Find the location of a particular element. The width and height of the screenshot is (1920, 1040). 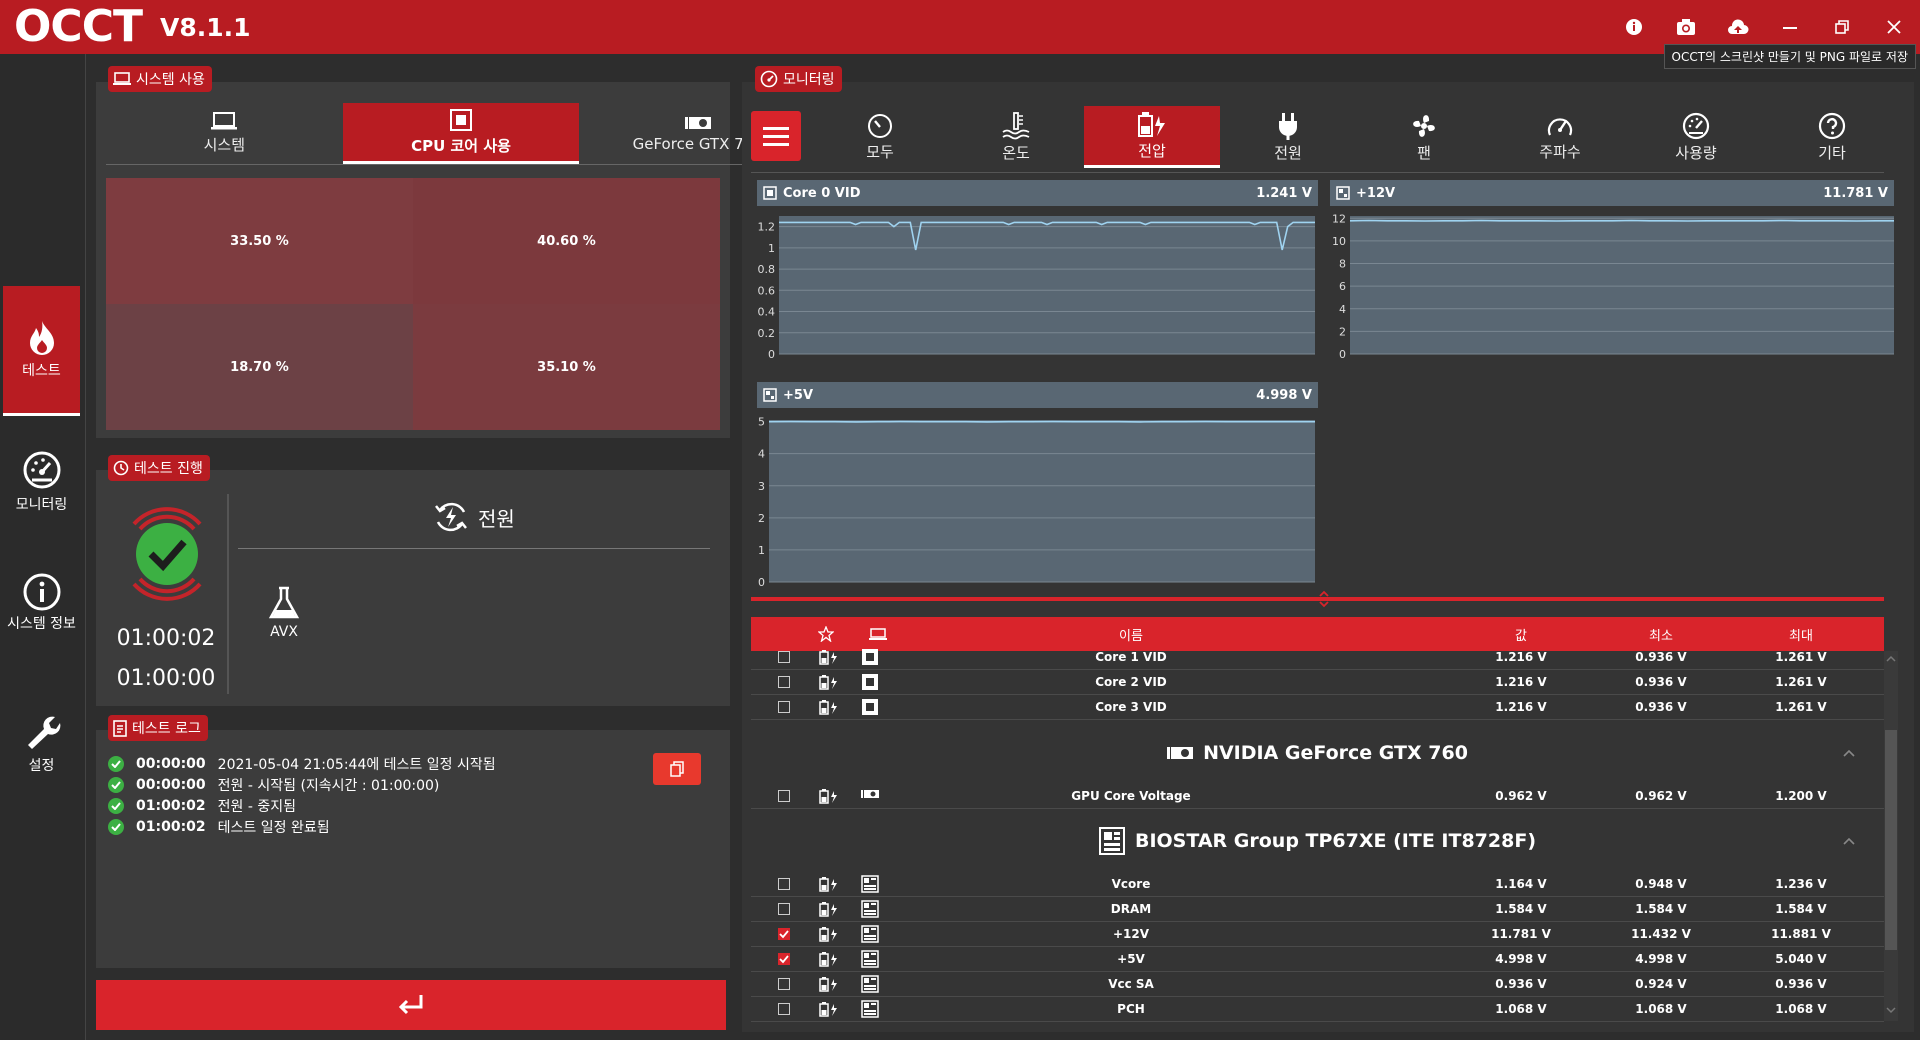

table-row: Core 1 VID 1.216 V 0.936 V 1.261 V is located at coordinates (1317, 657).